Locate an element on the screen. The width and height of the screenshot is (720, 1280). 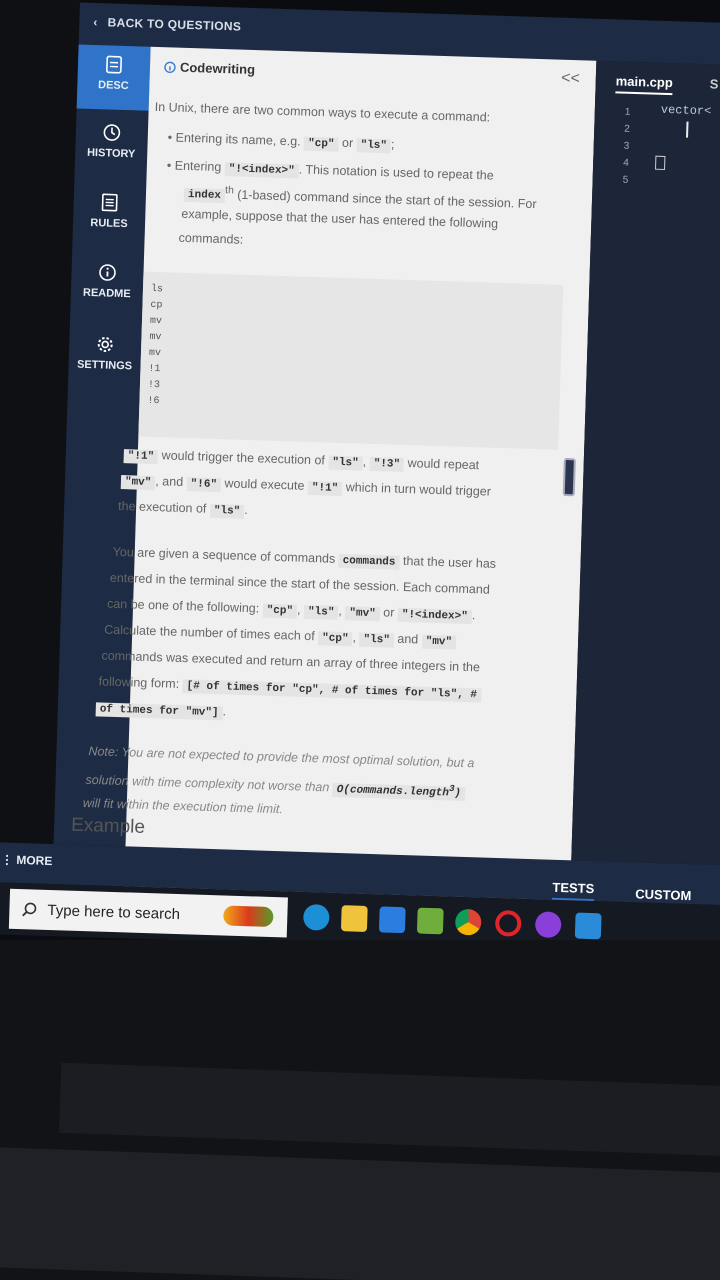
sidebar-item-settings: SETTINGS is located at coordinates (104, 353).